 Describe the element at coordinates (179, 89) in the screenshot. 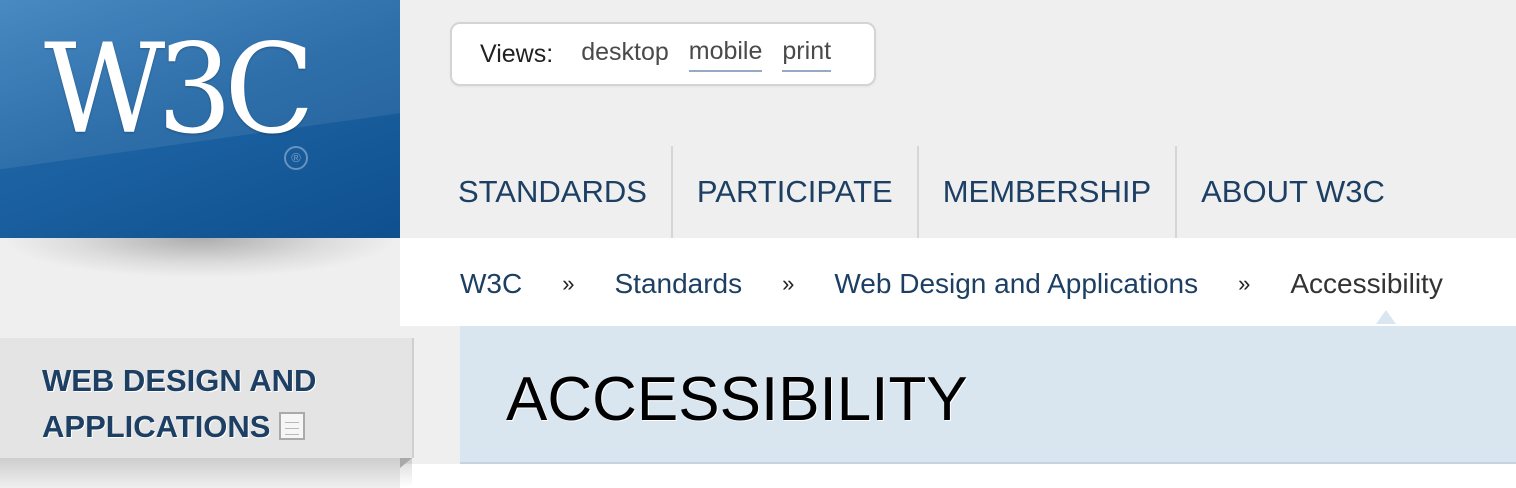

I see `w3c-logo: W3C` at that location.